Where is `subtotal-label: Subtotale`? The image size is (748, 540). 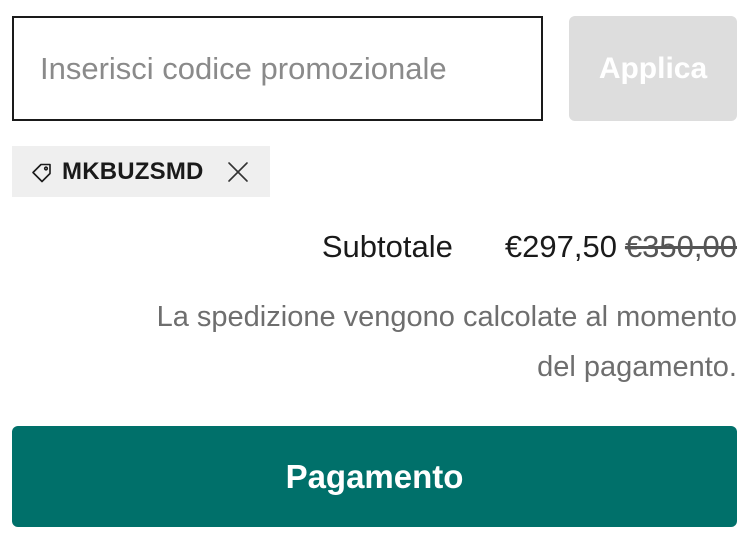
subtotal-label: Subtotale is located at coordinates (387, 246).